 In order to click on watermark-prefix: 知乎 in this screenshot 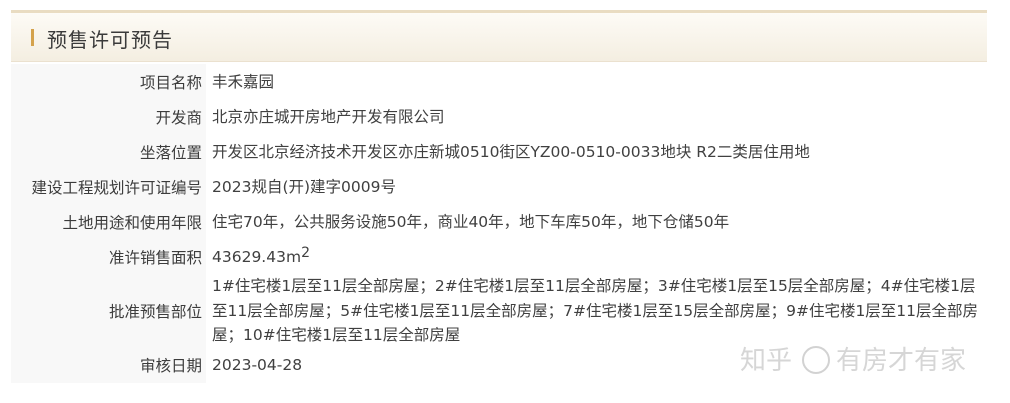, I will do `click(766, 361)`.